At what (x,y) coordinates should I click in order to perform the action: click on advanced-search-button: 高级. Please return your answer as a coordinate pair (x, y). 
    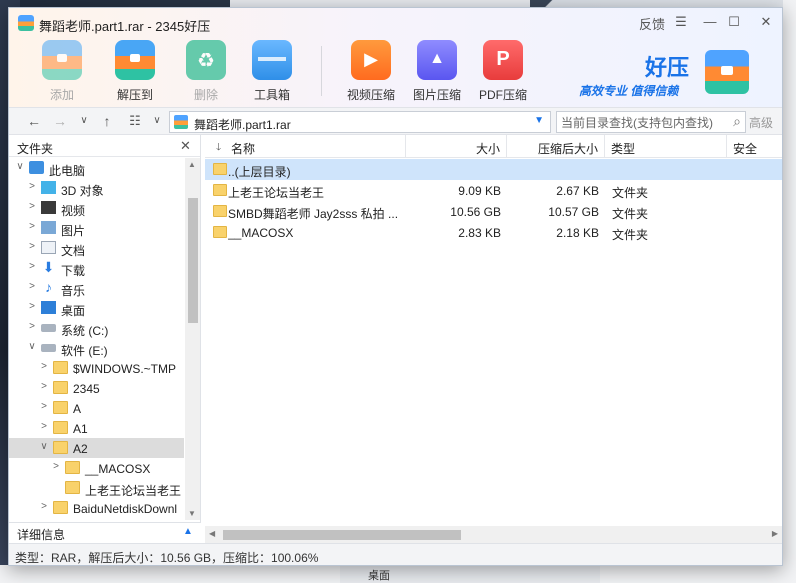
    Looking at the image, I should click on (761, 122).